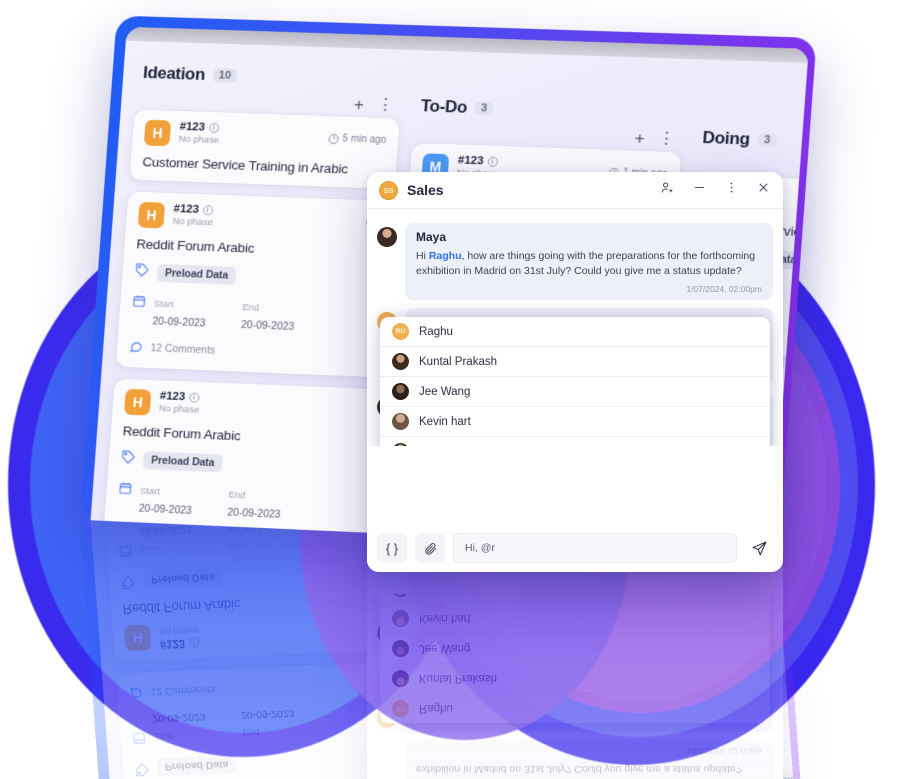 This screenshot has height=779, width=900. What do you see at coordinates (425, 190) in the screenshot?
I see `chat-title: Sales` at bounding box center [425, 190].